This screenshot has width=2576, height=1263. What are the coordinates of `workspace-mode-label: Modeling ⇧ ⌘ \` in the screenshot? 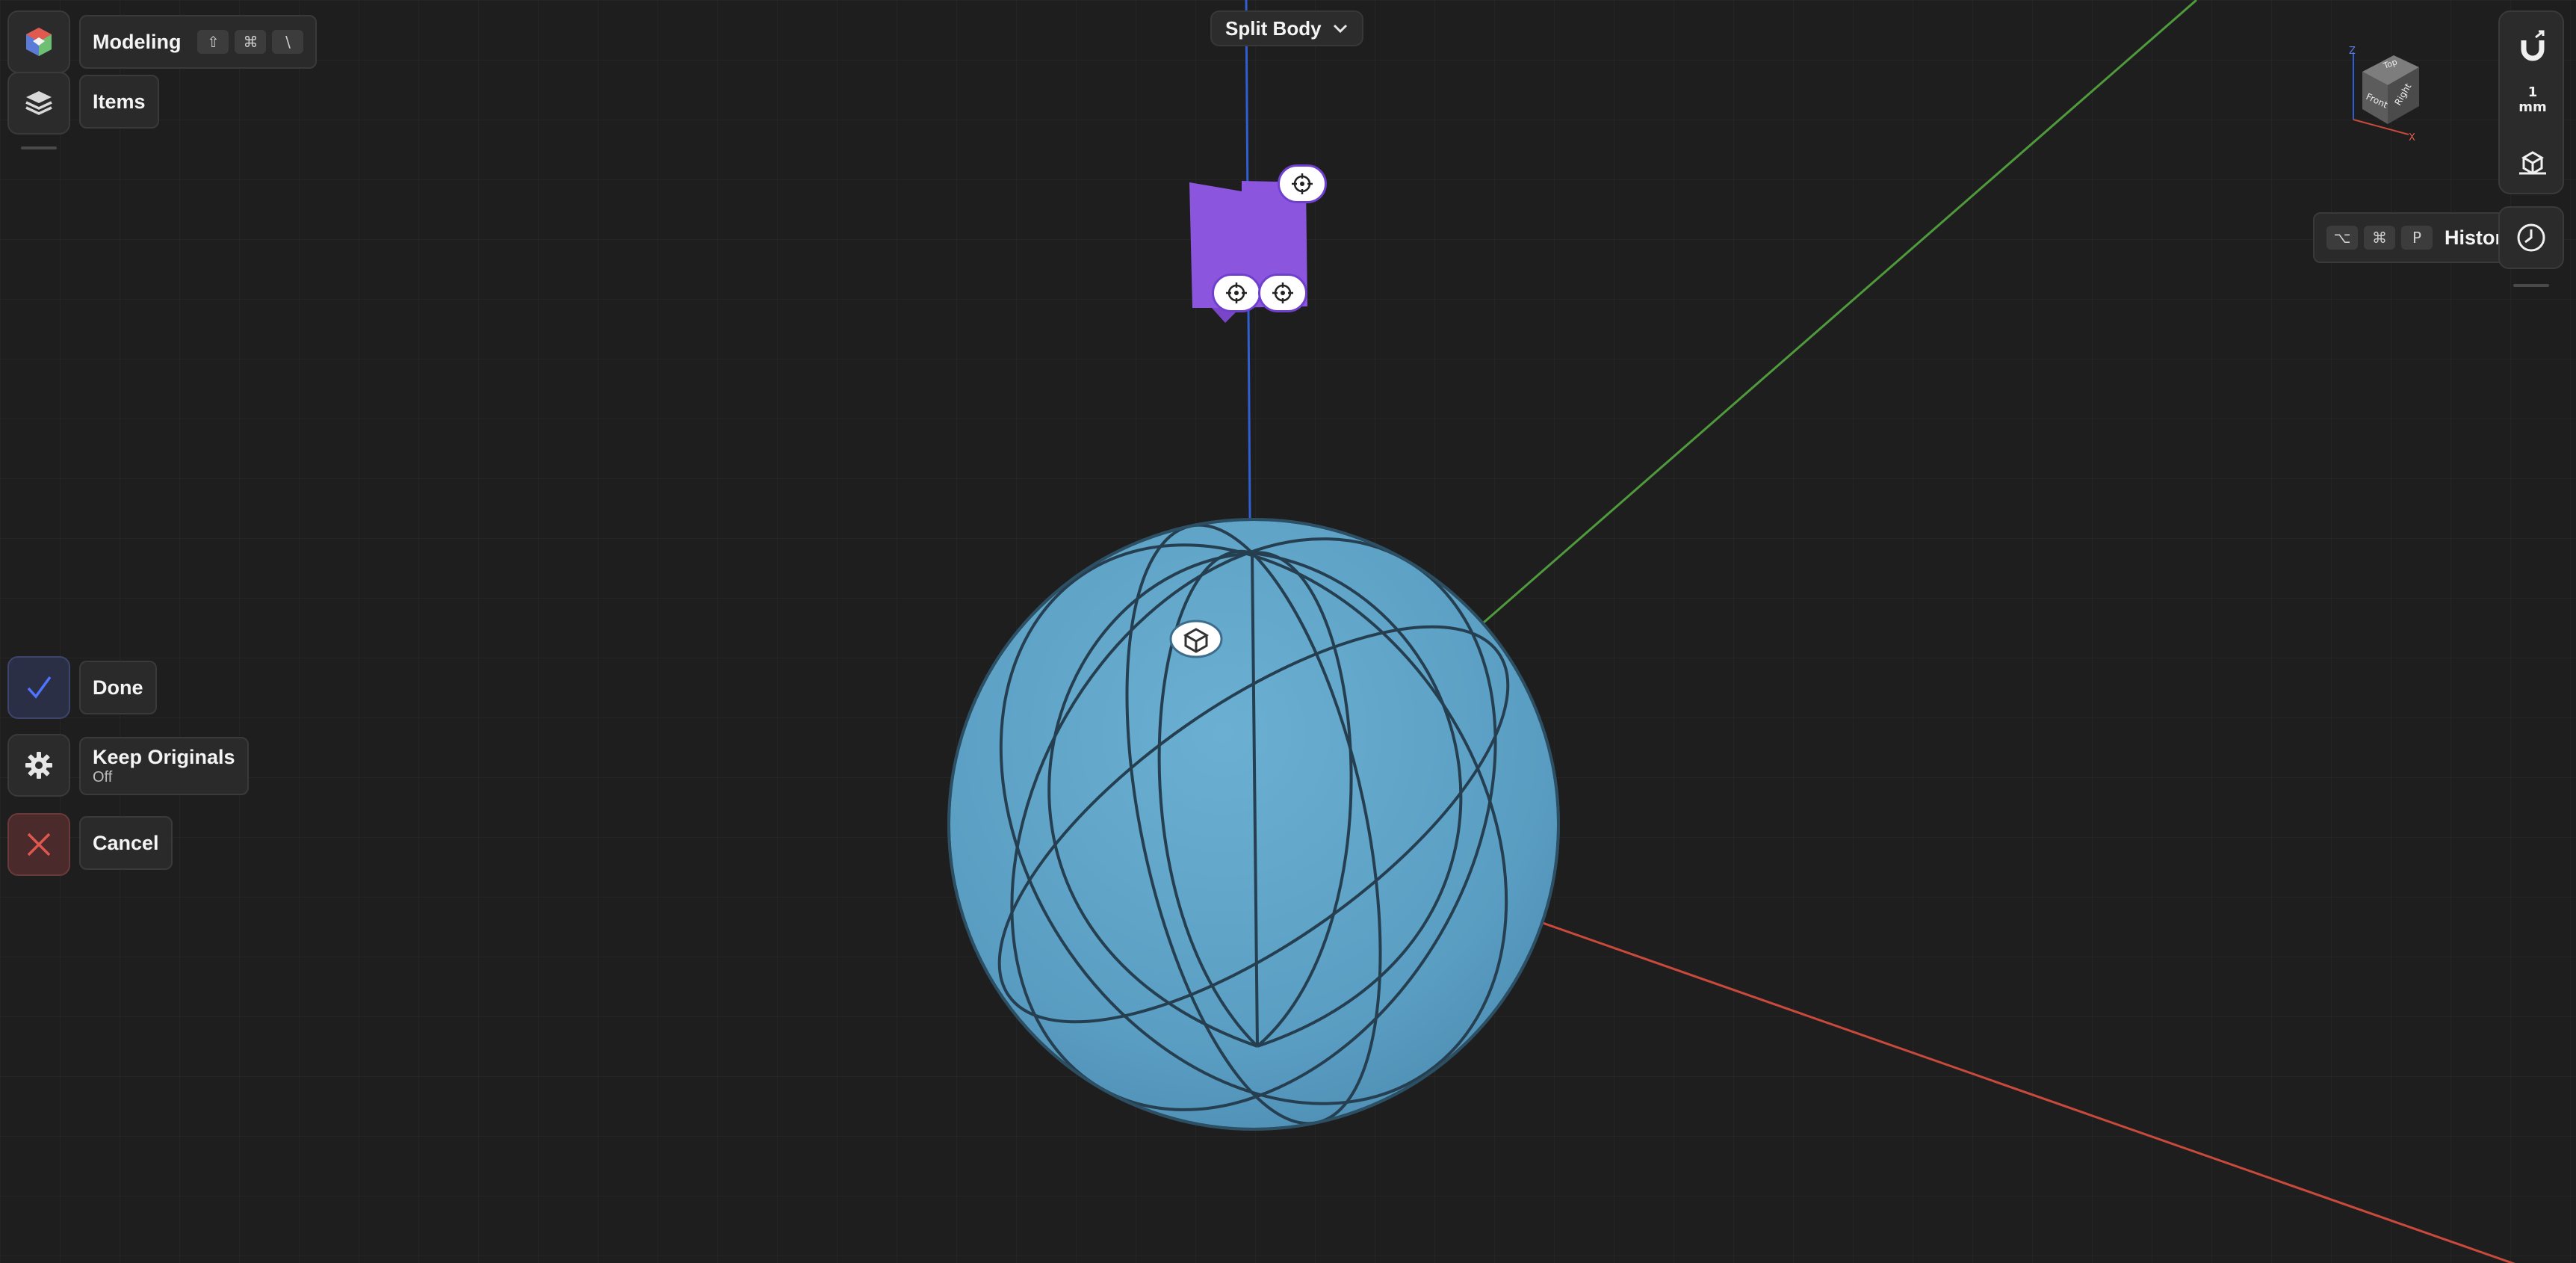 It's located at (198, 42).